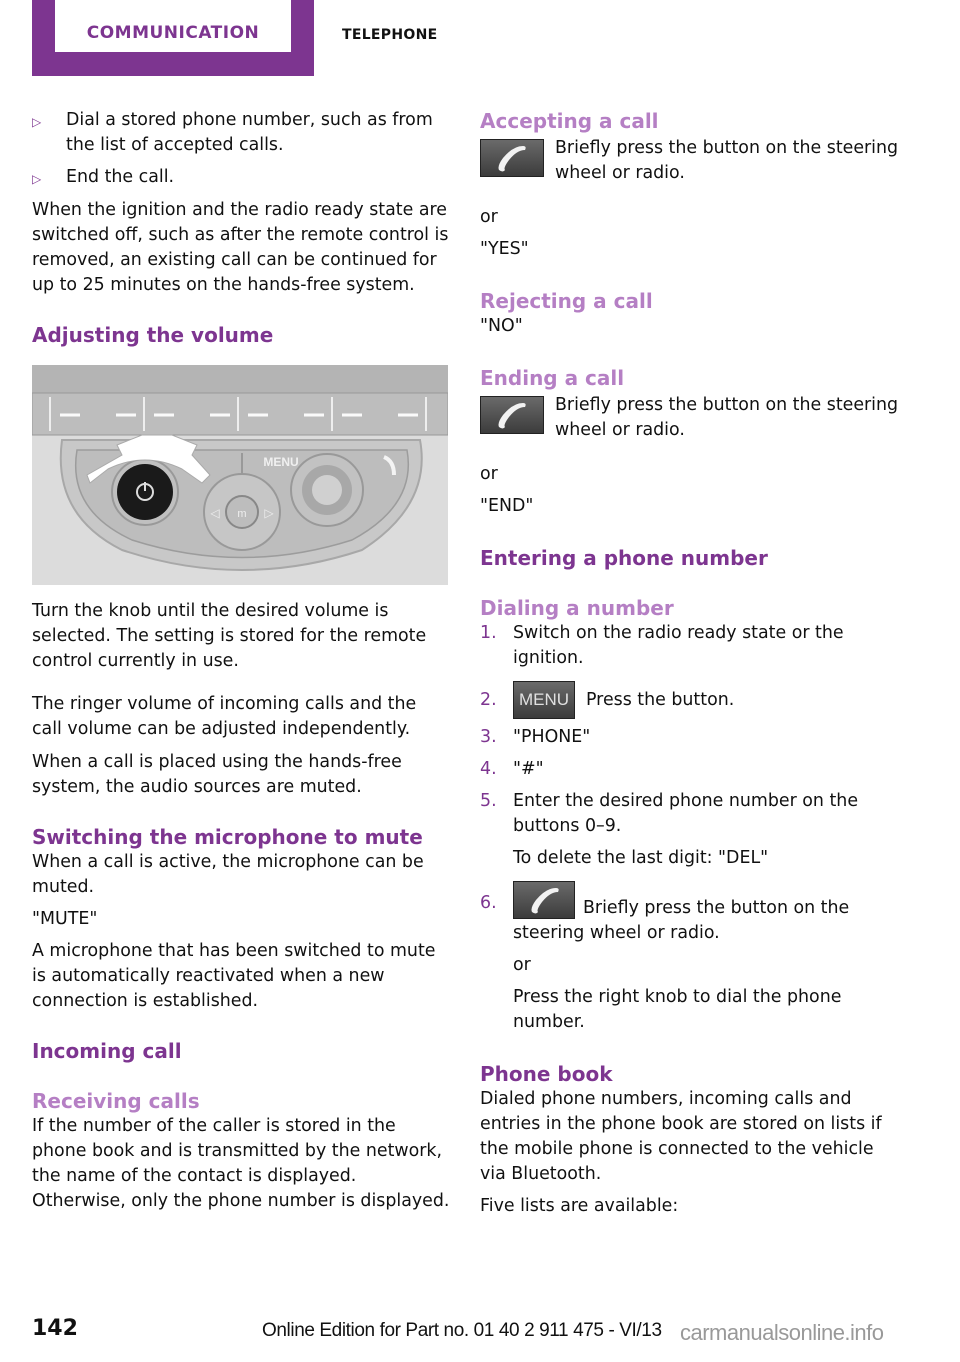 This screenshot has width=960, height=1362. I want to click on watermark: carmanualsonline.info, so click(782, 1332).